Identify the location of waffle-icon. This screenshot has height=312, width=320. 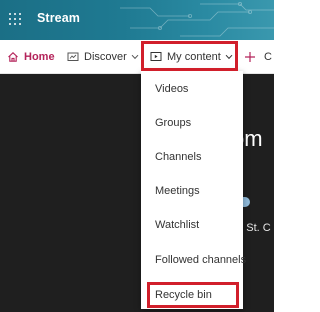
(16, 20).